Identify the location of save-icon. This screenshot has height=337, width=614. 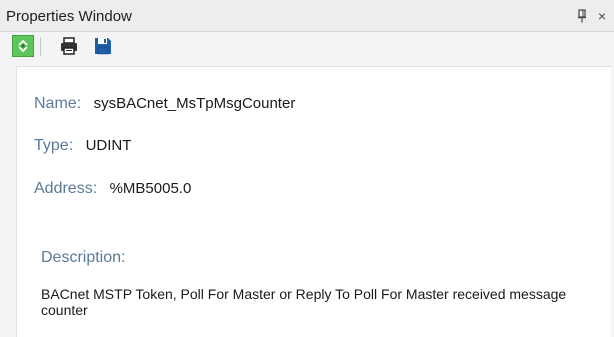
(103, 46).